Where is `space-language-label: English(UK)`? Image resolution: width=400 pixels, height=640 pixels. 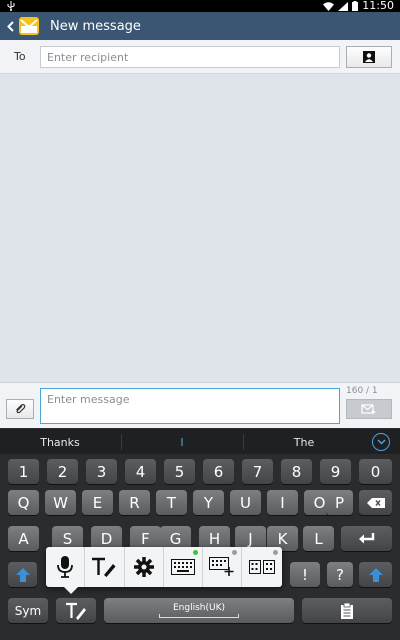 space-language-label: English(UK) is located at coordinates (198, 608).